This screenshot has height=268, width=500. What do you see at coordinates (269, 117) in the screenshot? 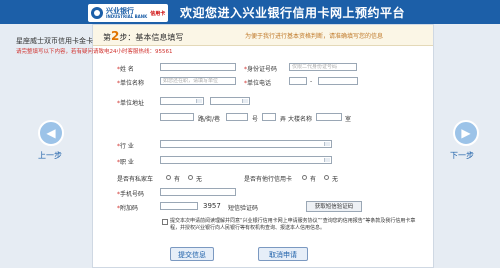
I see `lane-input` at bounding box center [269, 117].